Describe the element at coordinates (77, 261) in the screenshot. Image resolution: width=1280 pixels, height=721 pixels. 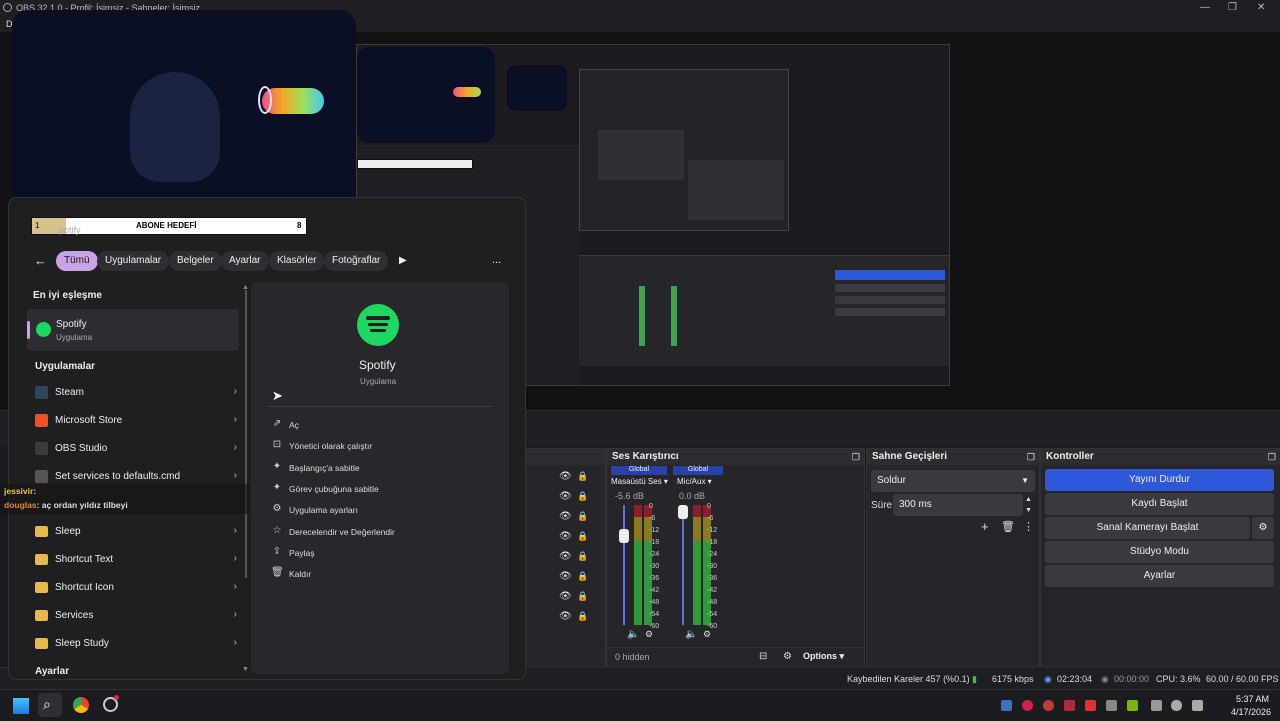
I see `filter-all: Tümü` at that location.